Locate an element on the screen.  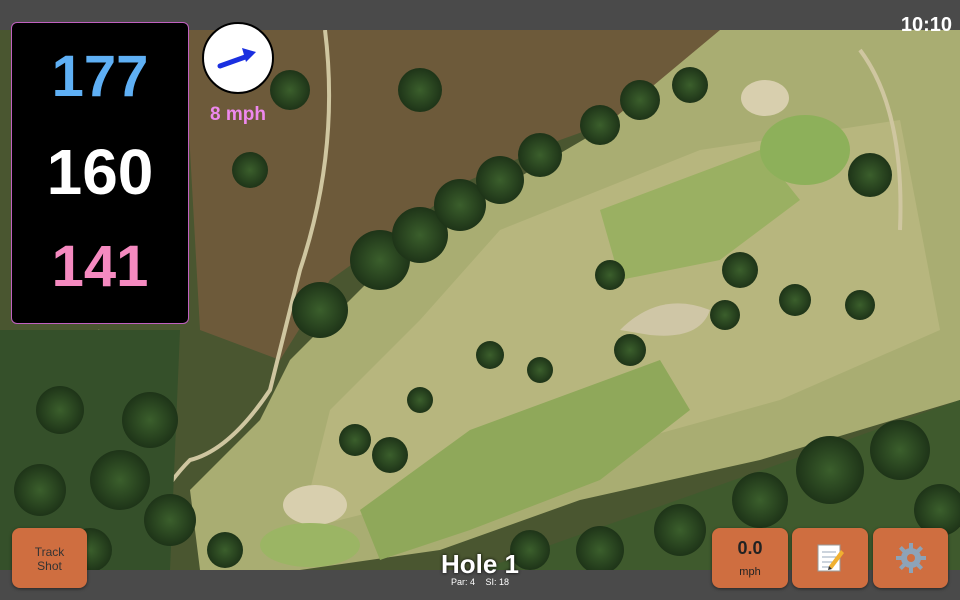
notepad-icon is located at coordinates (830, 558).